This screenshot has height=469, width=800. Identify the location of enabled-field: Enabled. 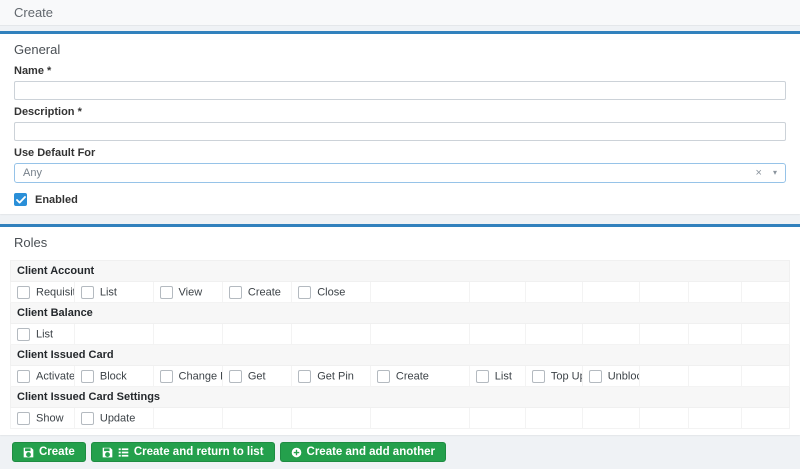
(400, 199).